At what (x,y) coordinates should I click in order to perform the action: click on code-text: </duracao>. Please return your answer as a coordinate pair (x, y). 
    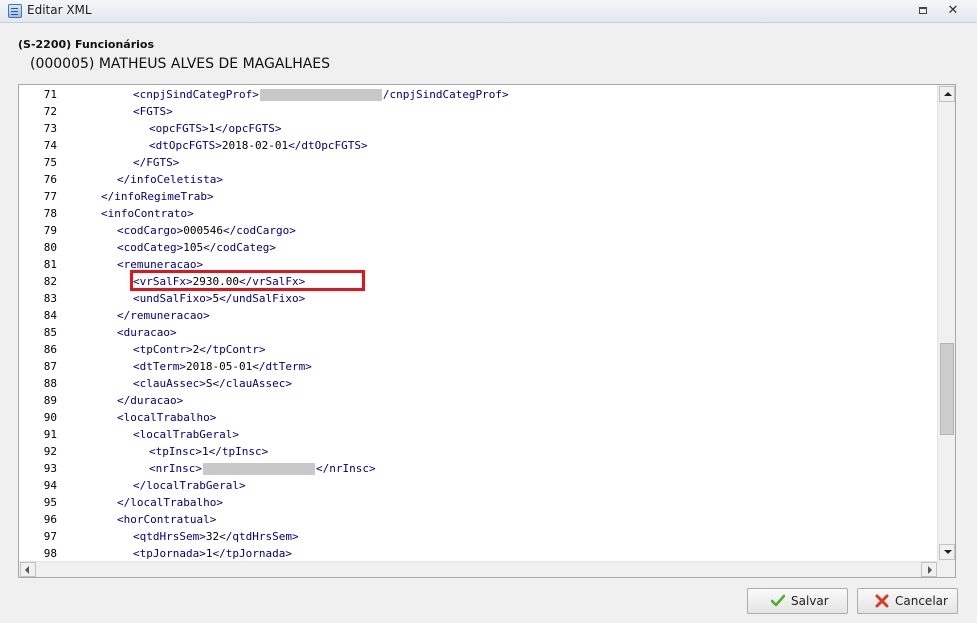
    Looking at the image, I should click on (150, 400).